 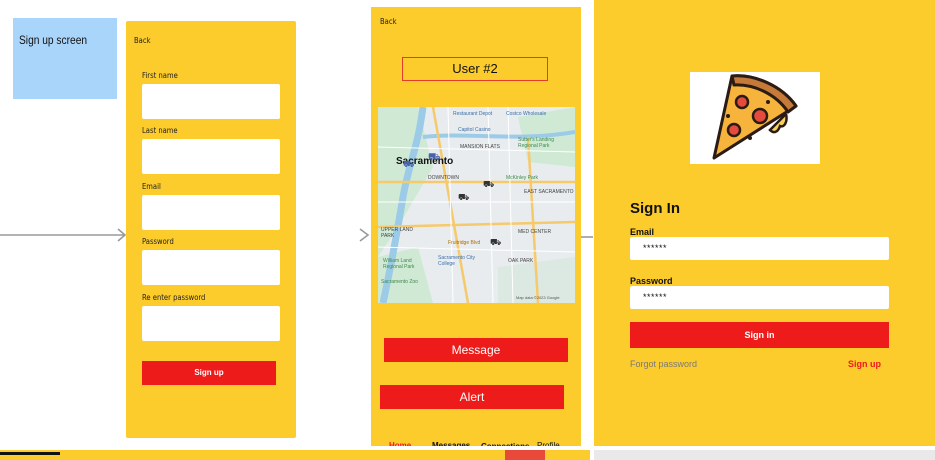 I want to click on bottom-strip, so click(x=467, y=453).